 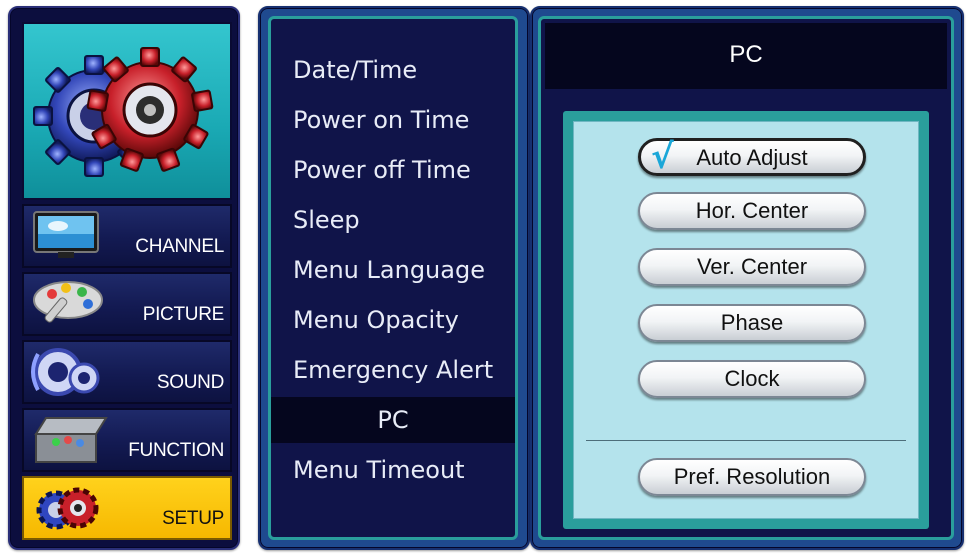 I want to click on setup-hero-image, so click(x=127, y=111).